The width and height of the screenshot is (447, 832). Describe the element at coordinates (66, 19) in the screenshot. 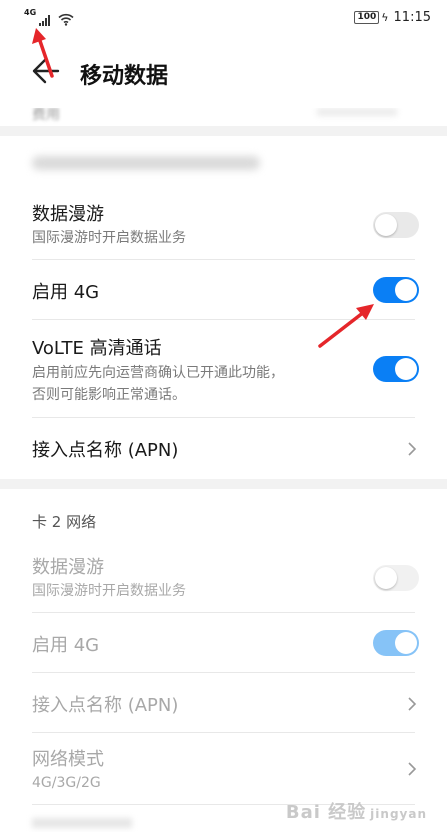

I see `wifi-icon` at that location.